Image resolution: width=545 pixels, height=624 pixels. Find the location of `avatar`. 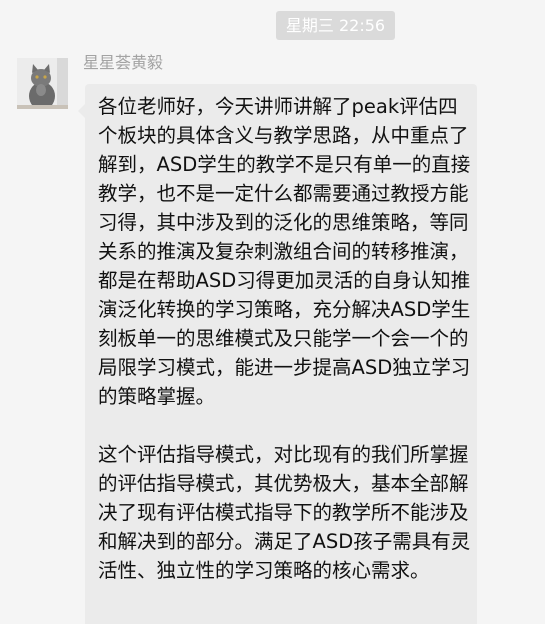

avatar is located at coordinates (42, 83).